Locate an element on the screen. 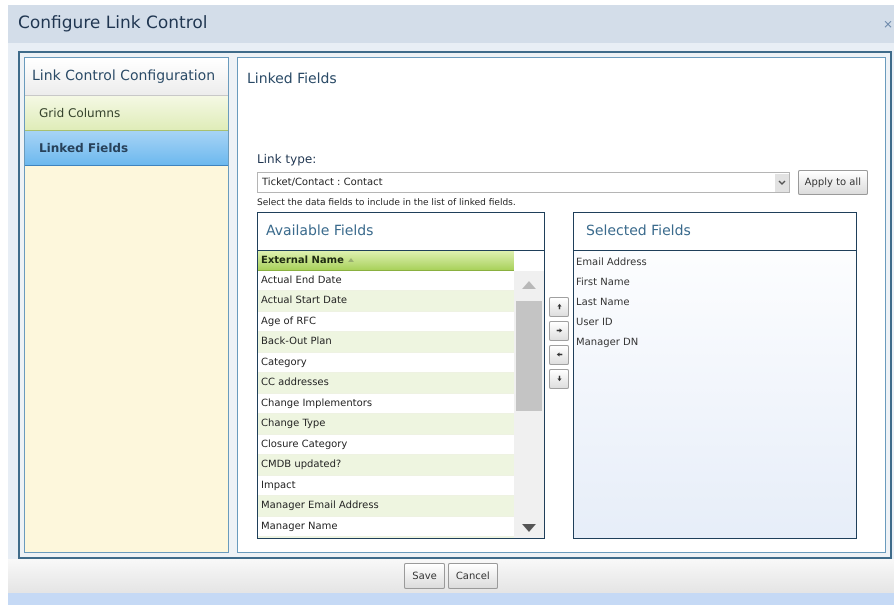  panel-title: Linked Fields is located at coordinates (292, 79).